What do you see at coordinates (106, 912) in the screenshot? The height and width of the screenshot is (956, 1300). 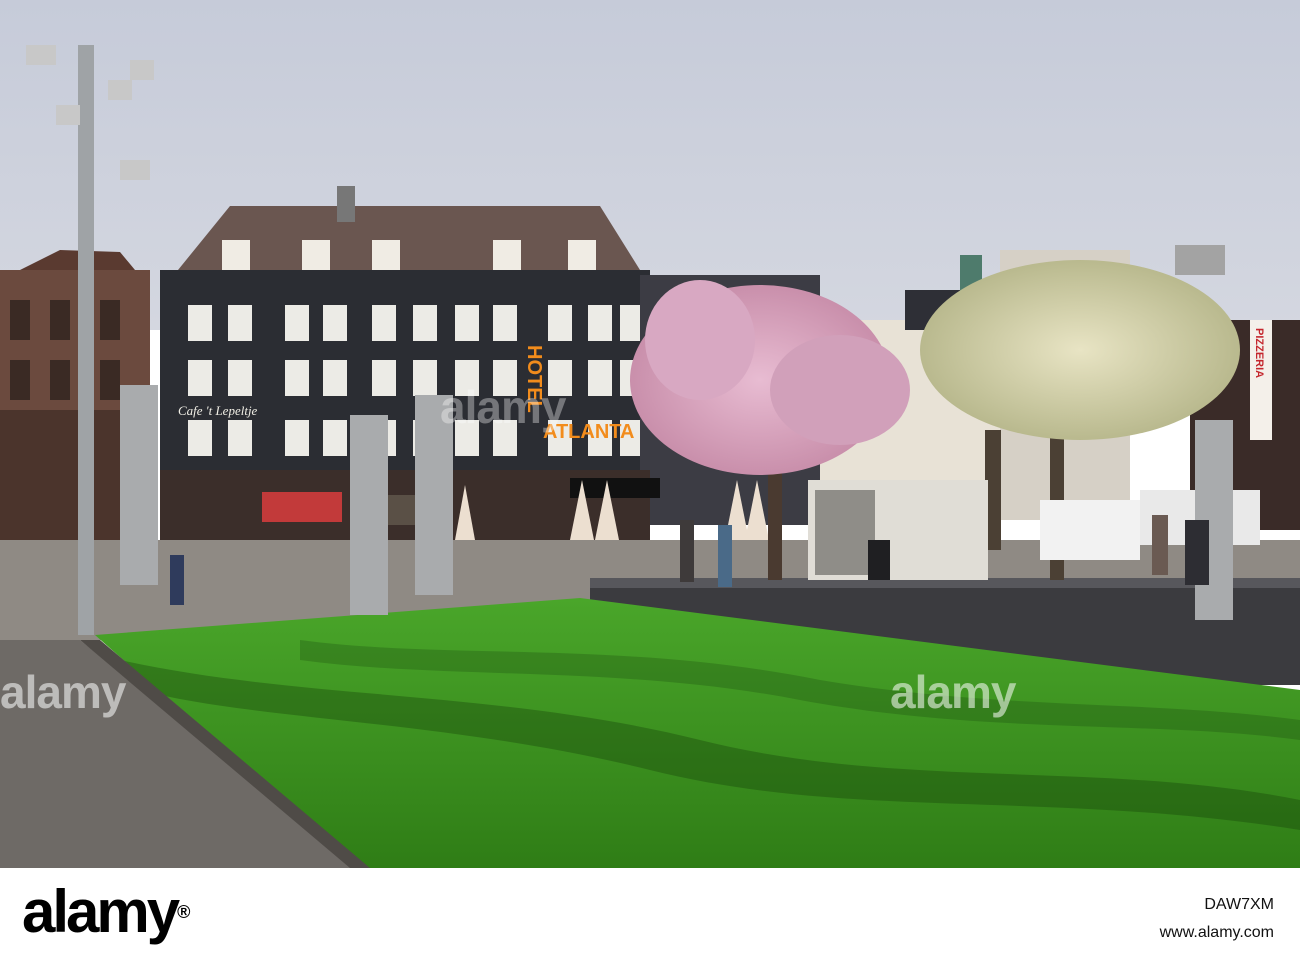 I see `alamy-logo: alamy®` at bounding box center [106, 912].